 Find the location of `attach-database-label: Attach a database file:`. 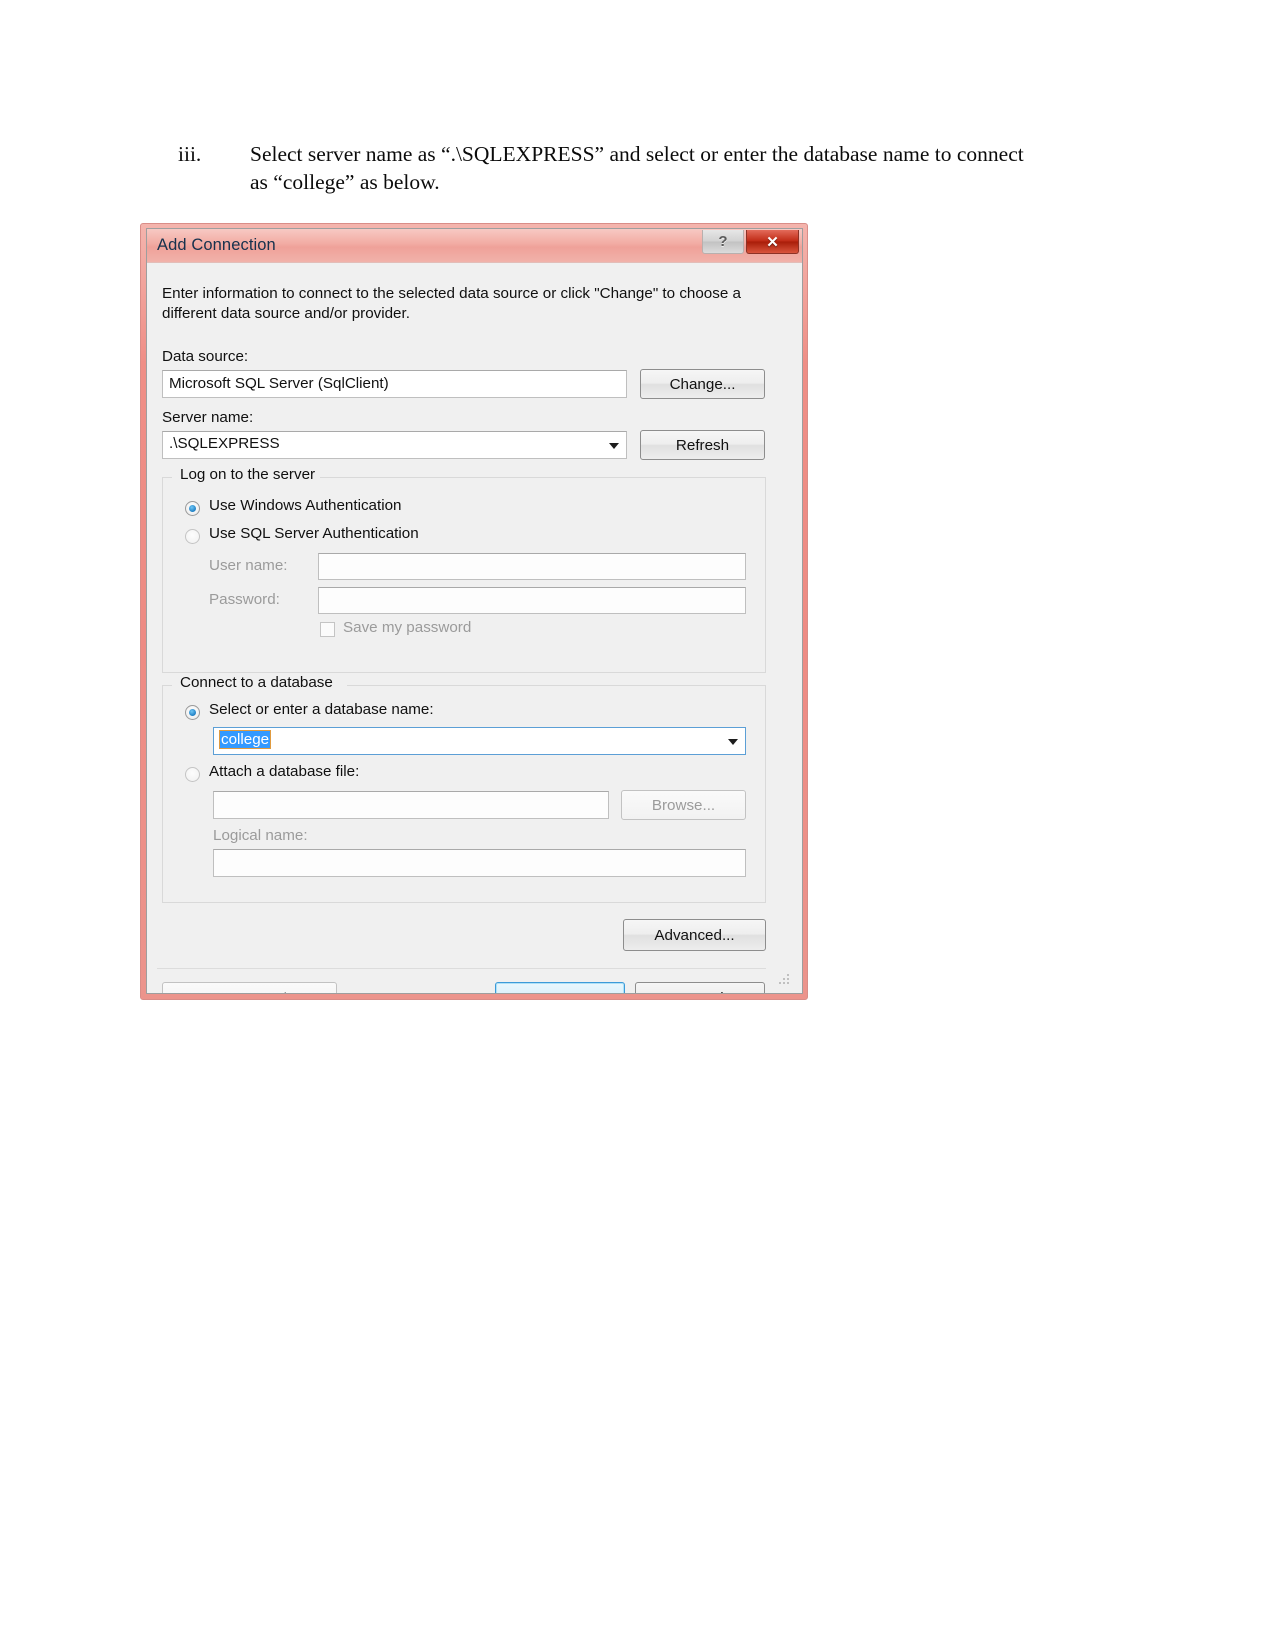

attach-database-label: Attach a database file: is located at coordinates (284, 771).